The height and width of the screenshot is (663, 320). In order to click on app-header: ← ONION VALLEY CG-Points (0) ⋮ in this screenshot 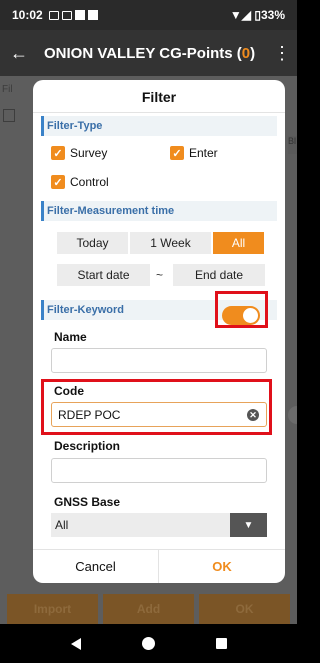, I will do `click(148, 53)`.